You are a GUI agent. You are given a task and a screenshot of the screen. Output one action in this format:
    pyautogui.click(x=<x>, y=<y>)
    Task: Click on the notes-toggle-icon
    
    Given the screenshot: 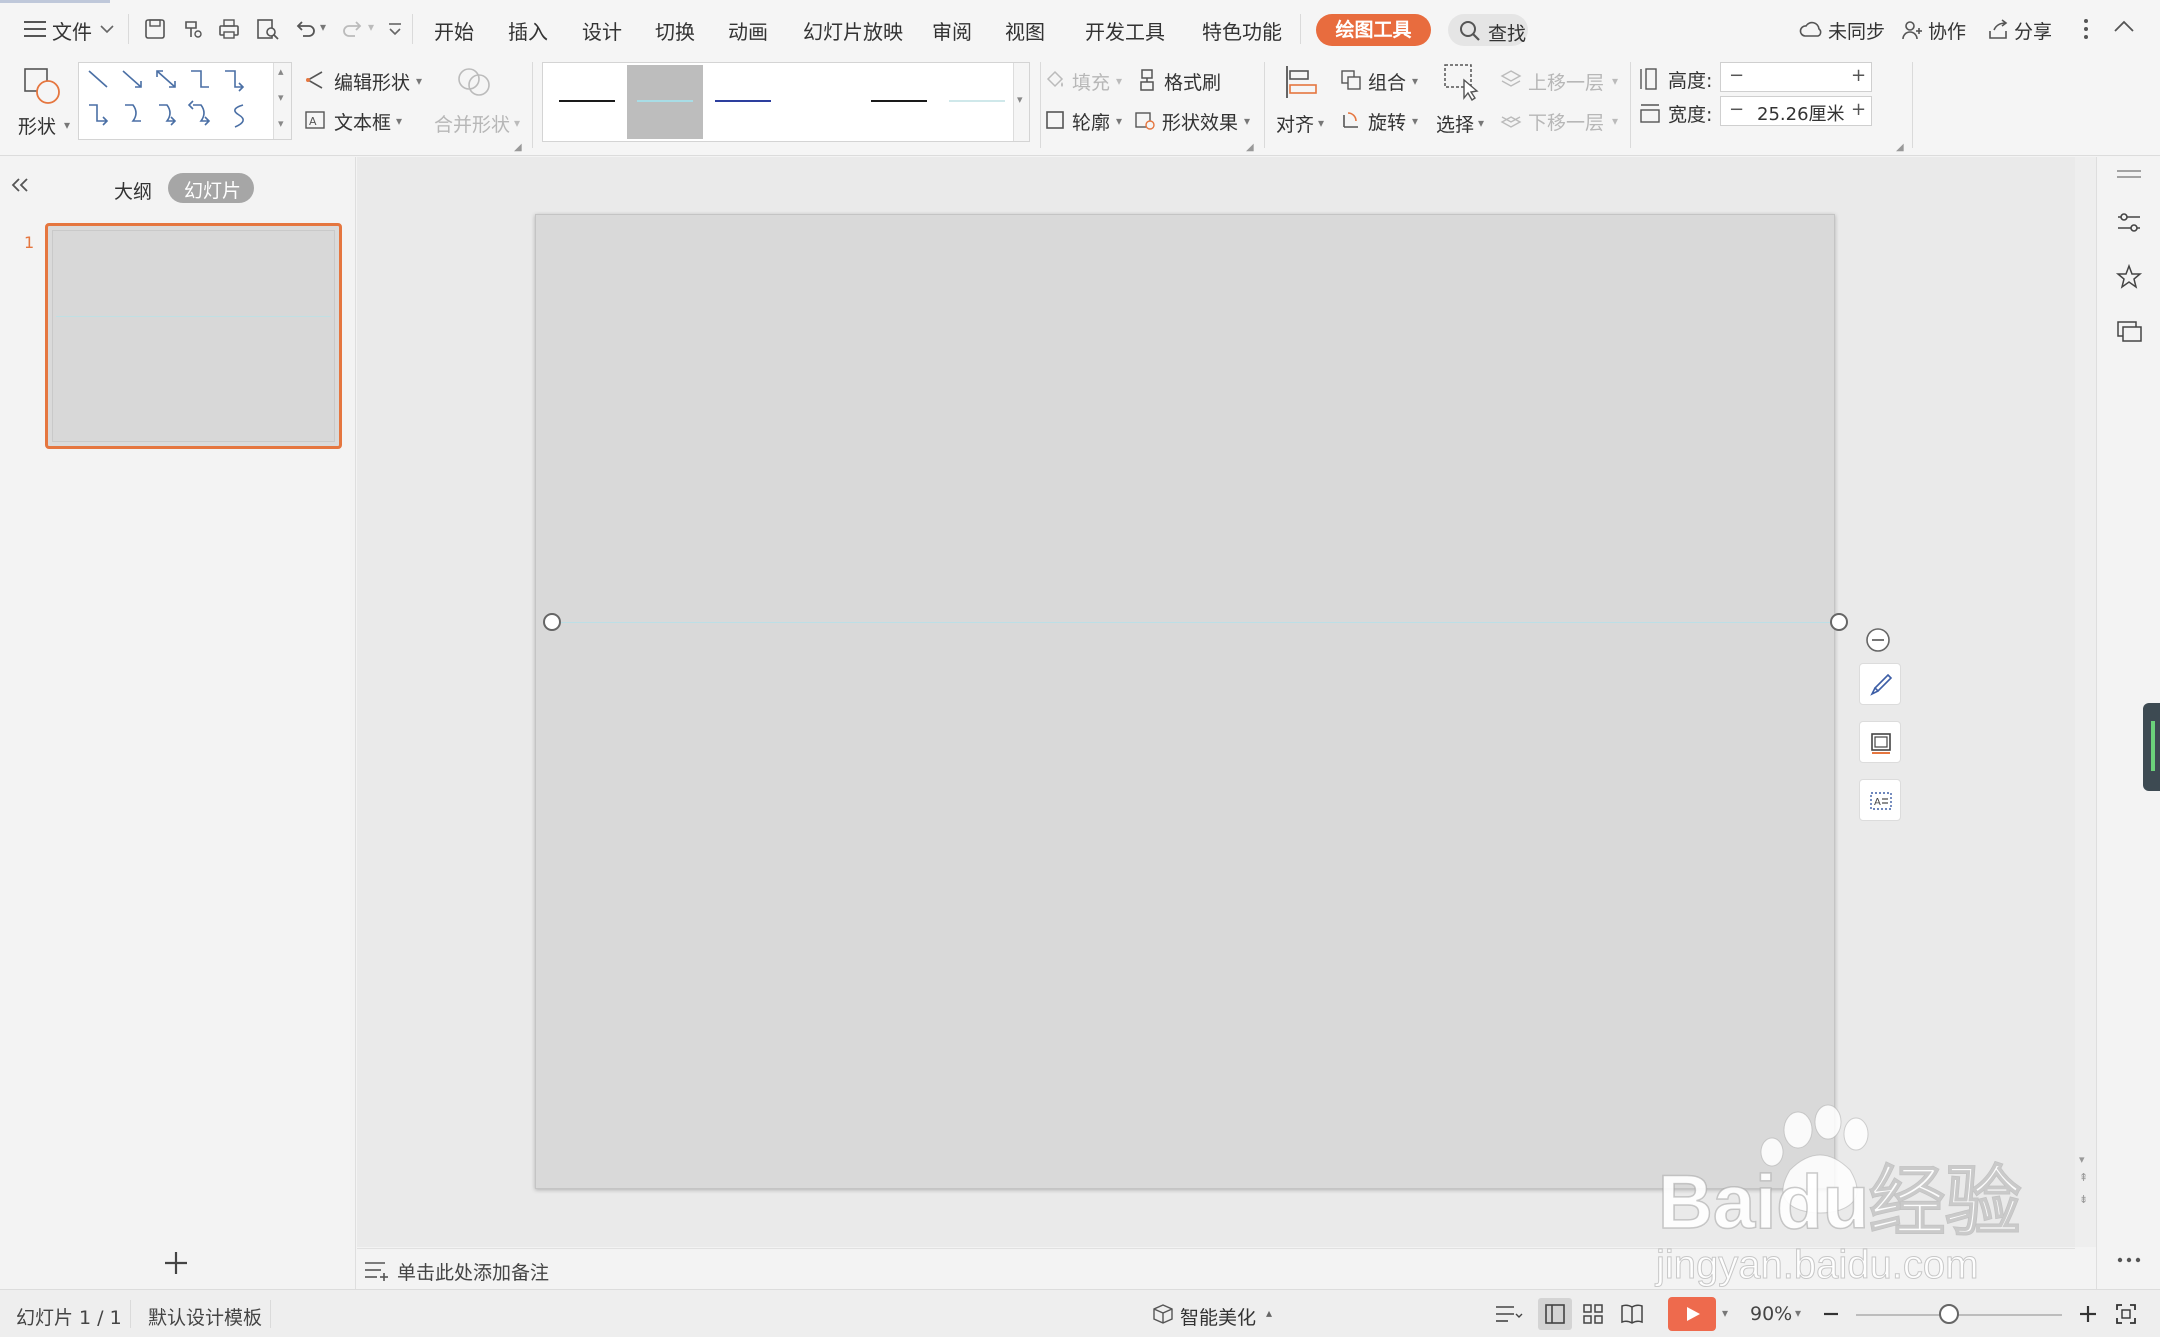 What is the action you would take?
    pyautogui.click(x=1509, y=1314)
    